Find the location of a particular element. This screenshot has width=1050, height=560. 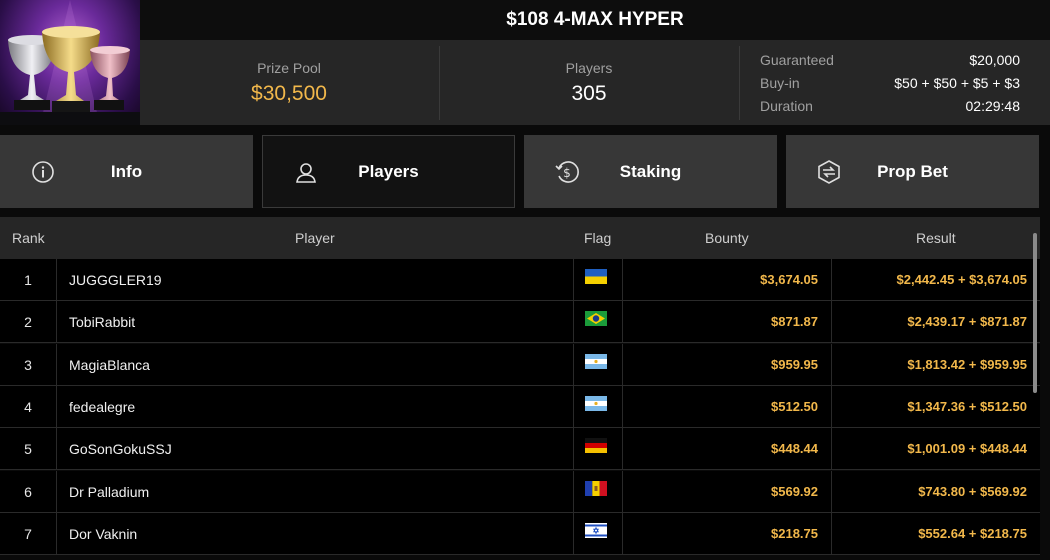

dollar-cycle-icon: $ is located at coordinates (567, 172).